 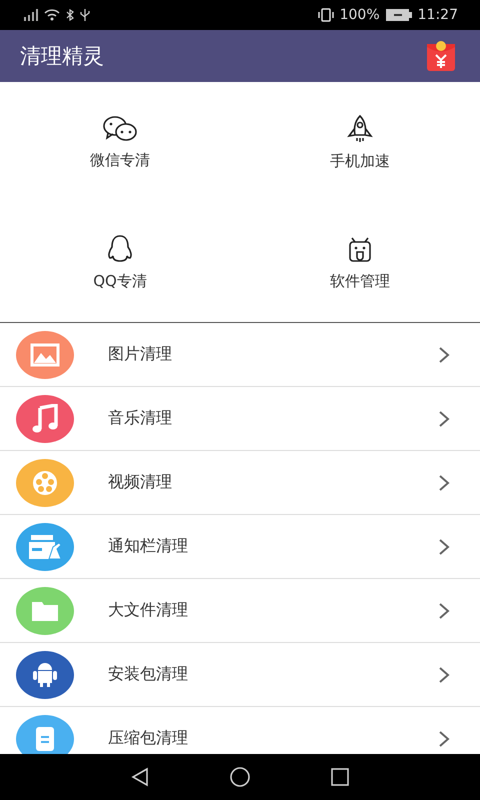 I want to click on list-item: 通知栏清理, so click(x=240, y=547).